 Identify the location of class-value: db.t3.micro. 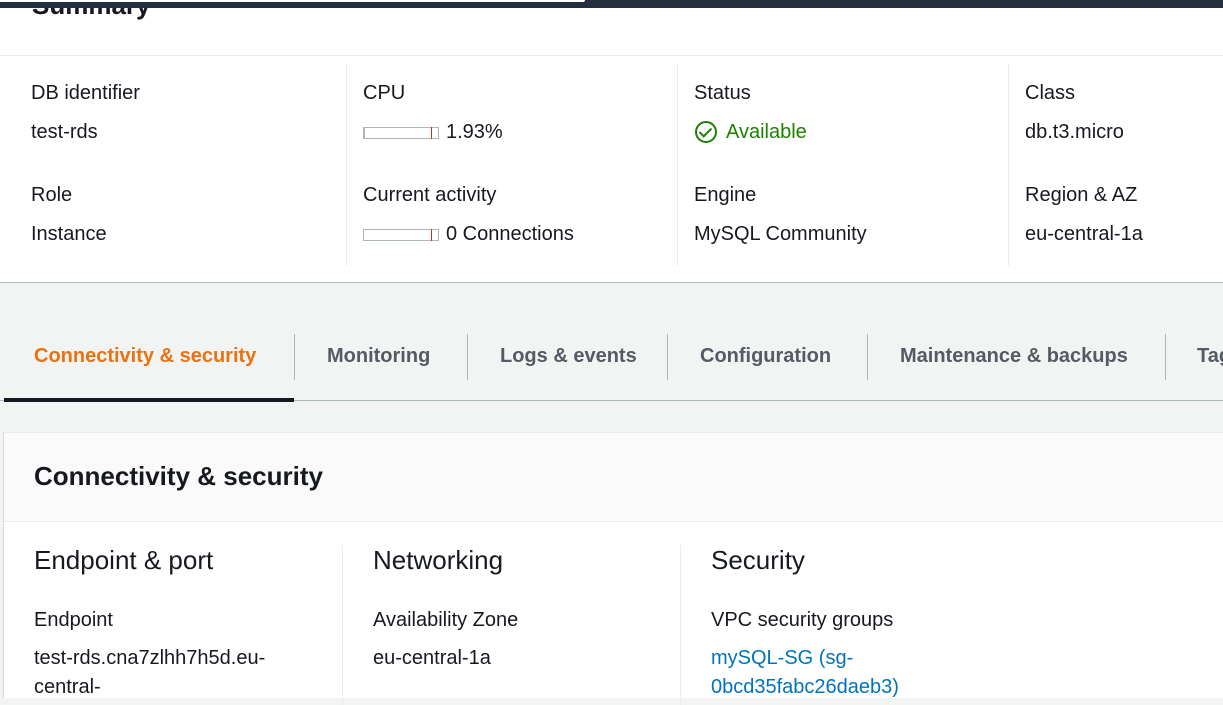
(1074, 132).